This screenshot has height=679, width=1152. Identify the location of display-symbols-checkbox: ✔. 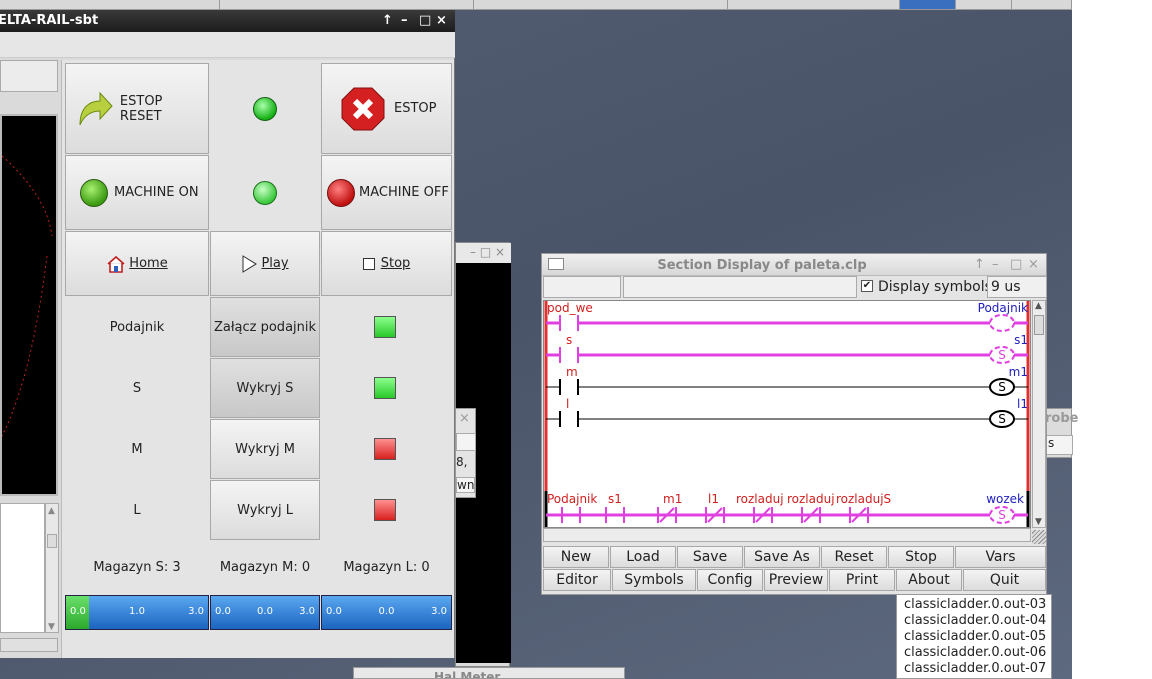
(867, 286).